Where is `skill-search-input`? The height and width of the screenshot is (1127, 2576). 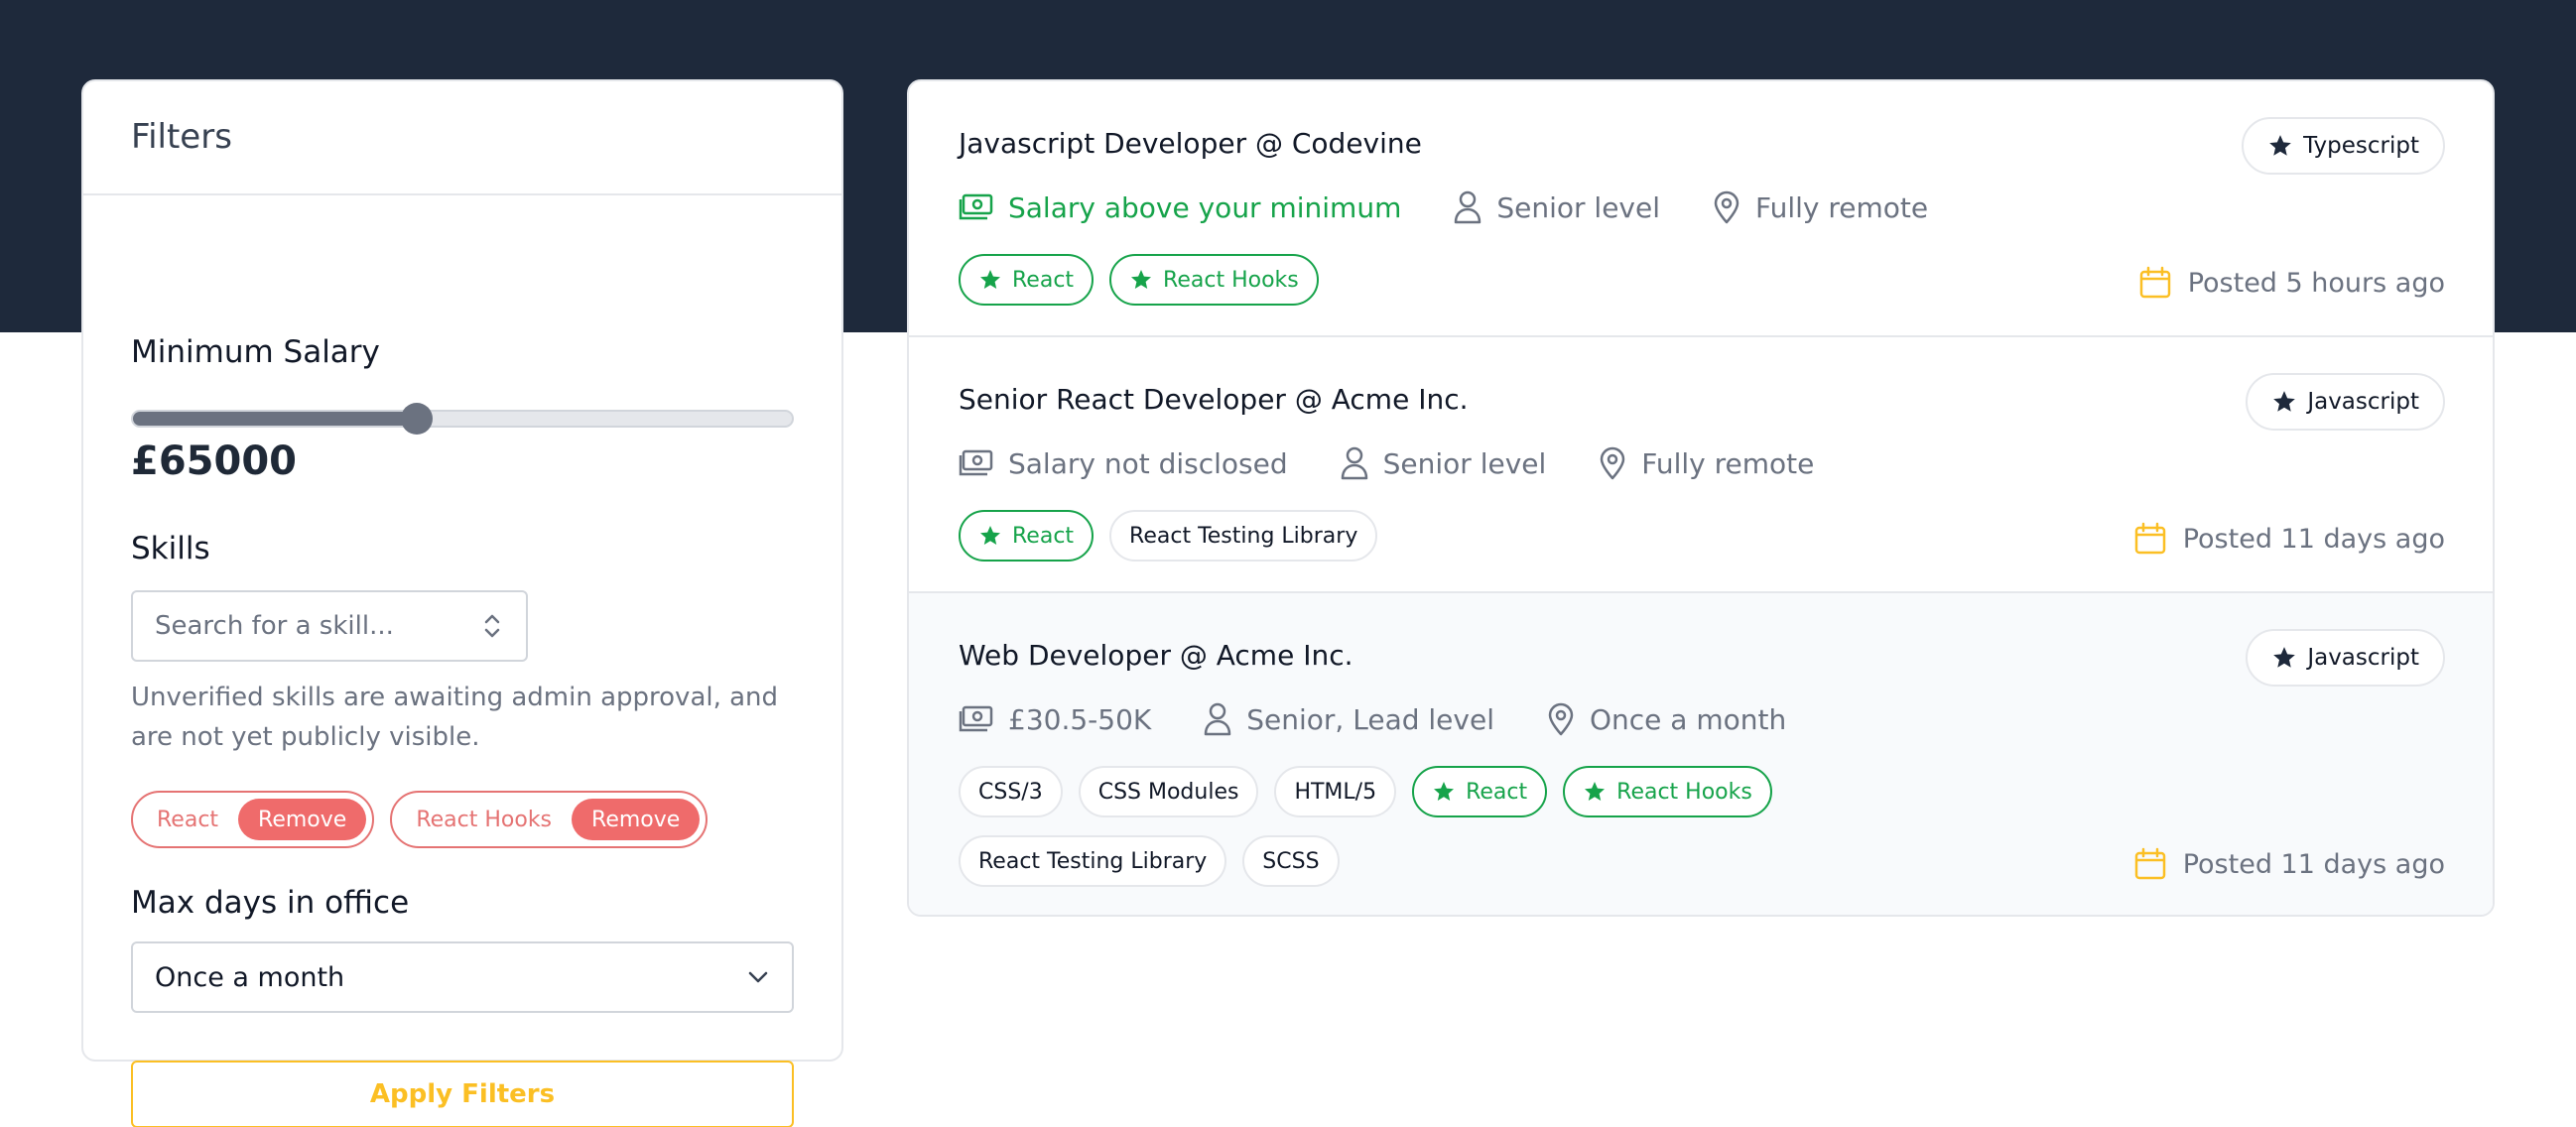
skill-search-input is located at coordinates (330, 626).